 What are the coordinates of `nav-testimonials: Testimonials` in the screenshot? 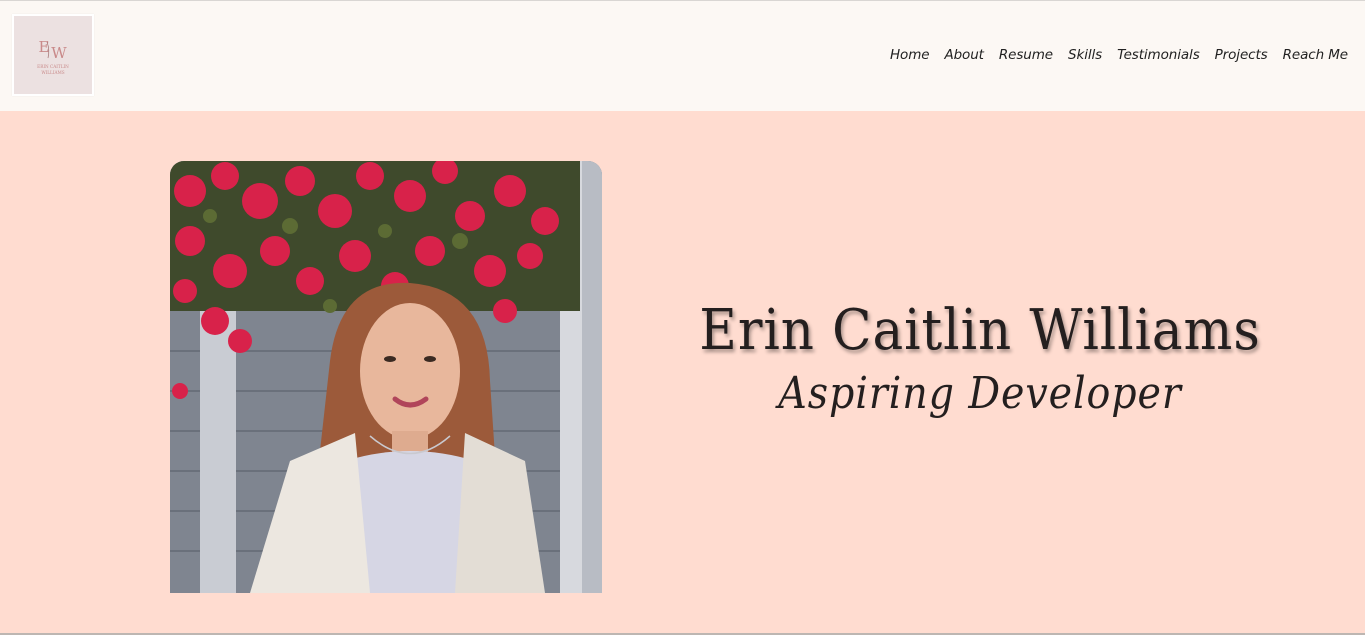 It's located at (1158, 55).